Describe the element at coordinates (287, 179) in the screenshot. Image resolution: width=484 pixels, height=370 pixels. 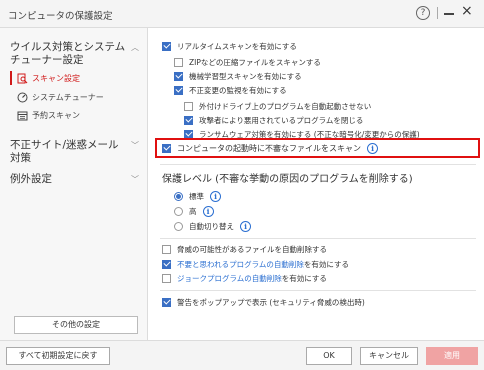
I see `protection-level-title: 保護レベル (不審な挙動の原因のプログラムを削除する)` at that location.